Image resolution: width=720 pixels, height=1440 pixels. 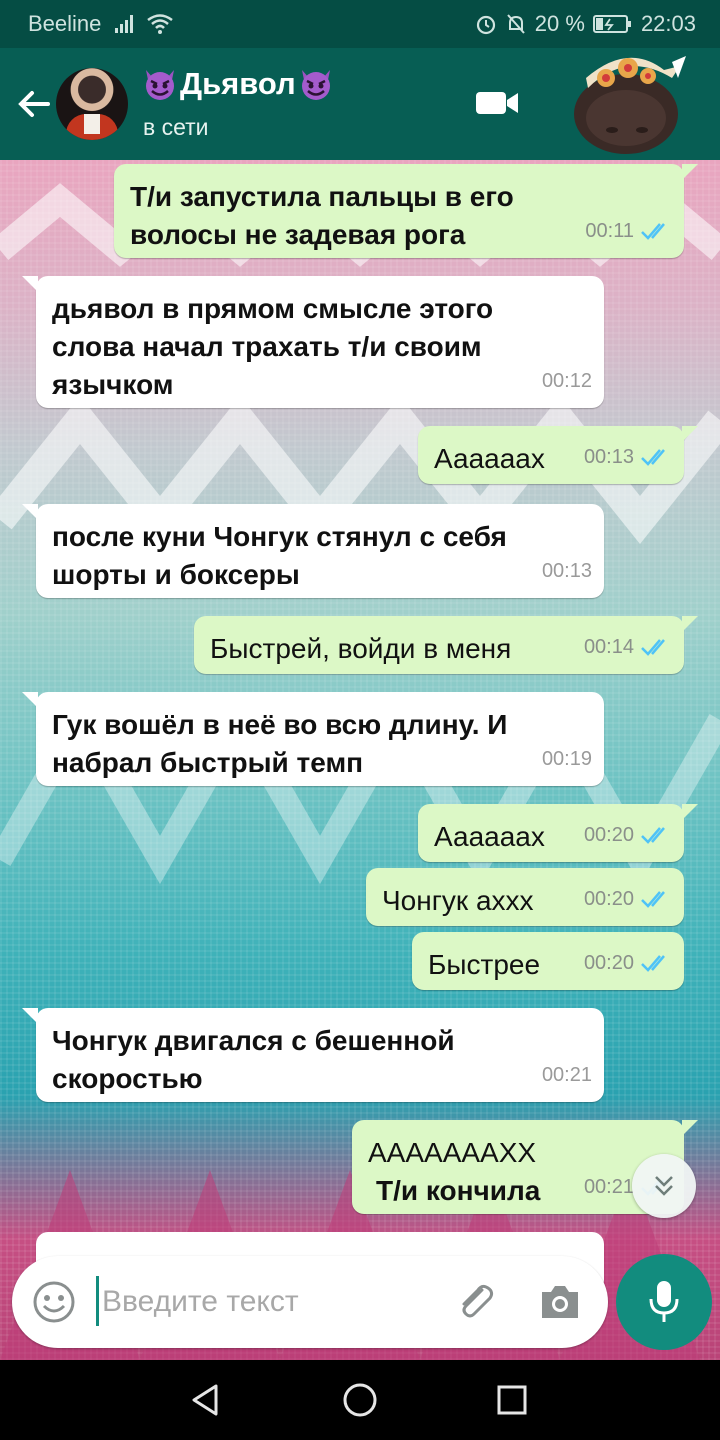 I want to click on message-bubble-outgoing: Быстрей, войди в меня 00:14, so click(x=446, y=645).